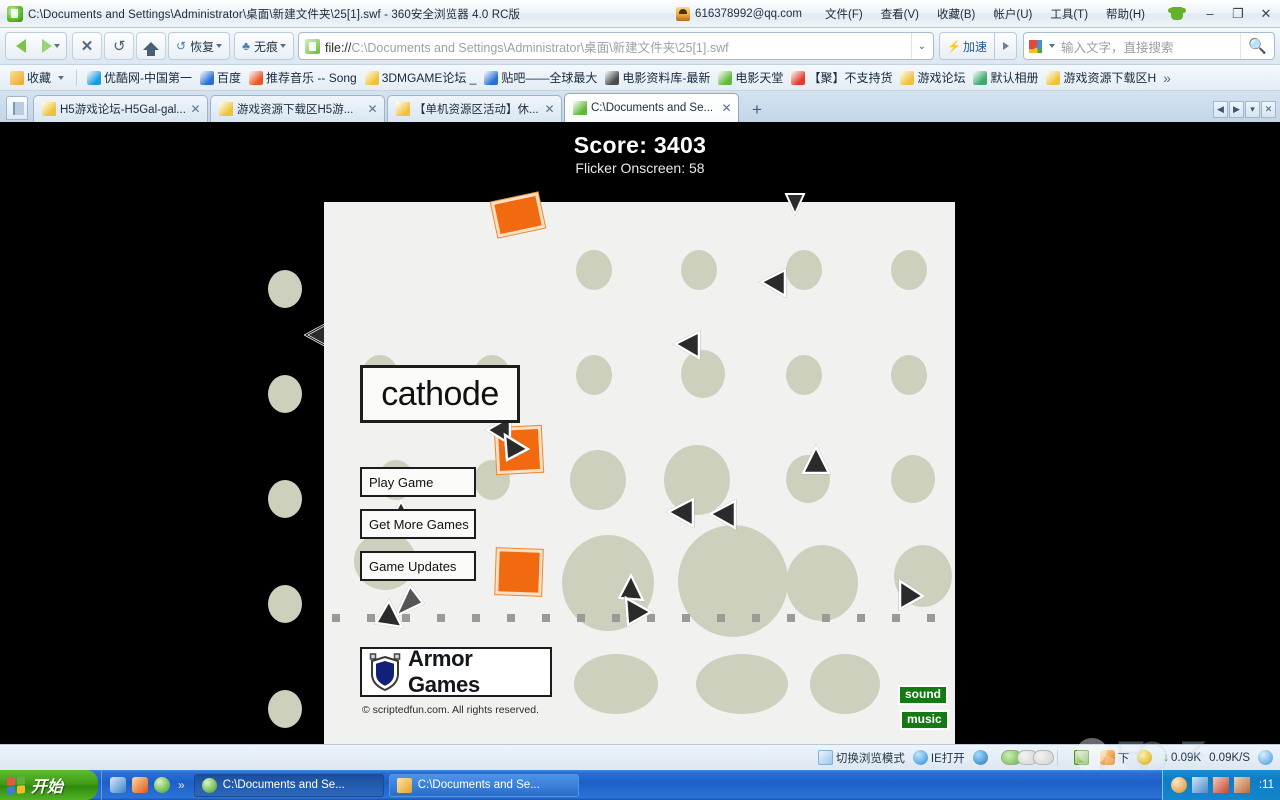 The image size is (1280, 800). What do you see at coordinates (739, 13) in the screenshot?
I see `account-area: 616378992@qq.com` at bounding box center [739, 13].